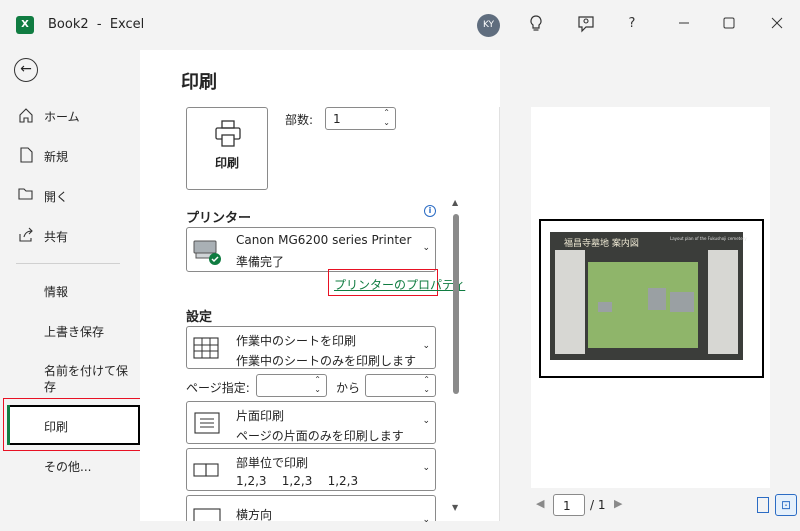 The height and width of the screenshot is (531, 800). What do you see at coordinates (684, 24) in the screenshot?
I see `minimize-icon` at bounding box center [684, 24].